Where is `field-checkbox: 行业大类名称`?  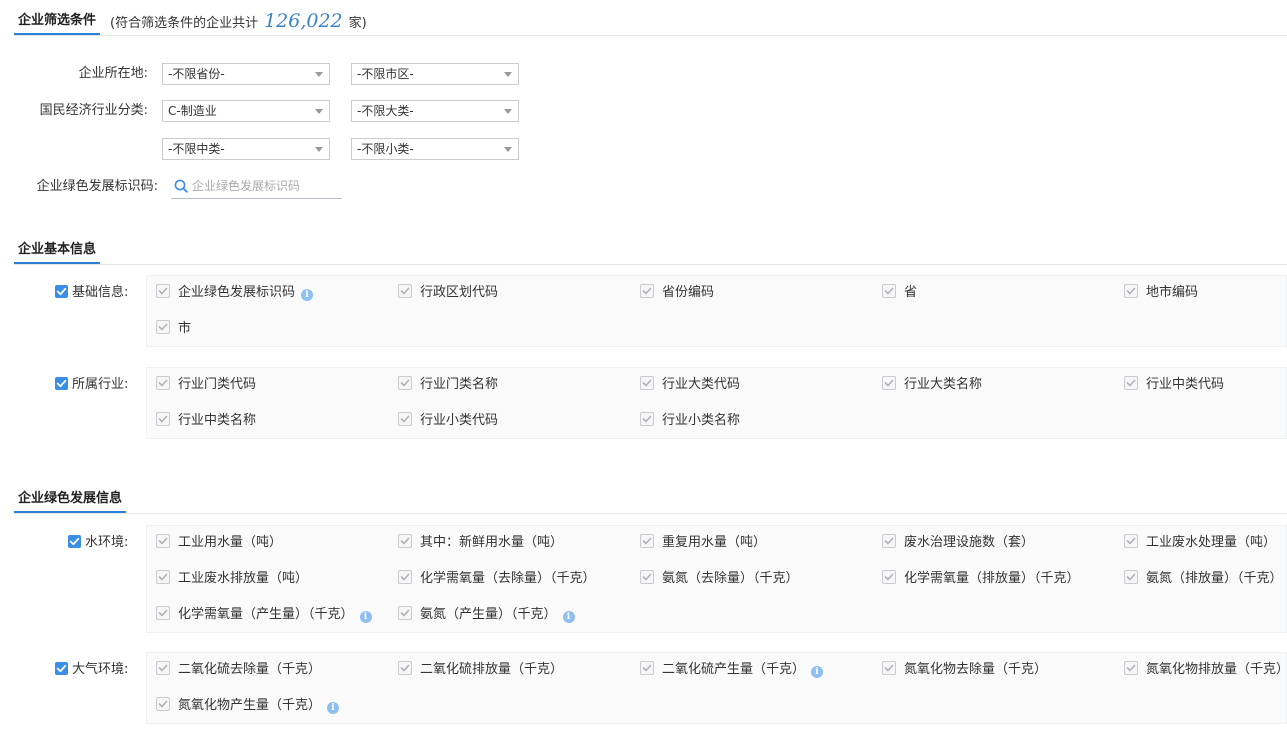
field-checkbox: 行业大类名称 is located at coordinates (932, 385).